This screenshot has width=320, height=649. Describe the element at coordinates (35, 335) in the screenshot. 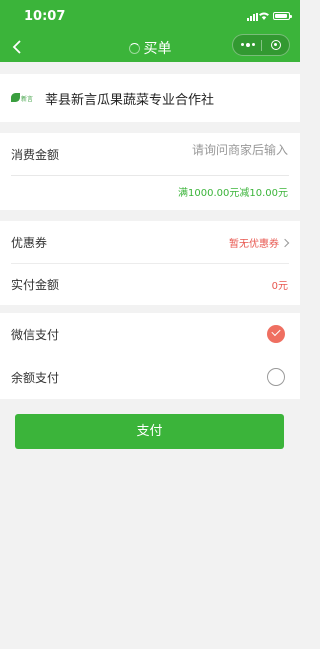

I see `payment-option-label: 微信支付` at that location.